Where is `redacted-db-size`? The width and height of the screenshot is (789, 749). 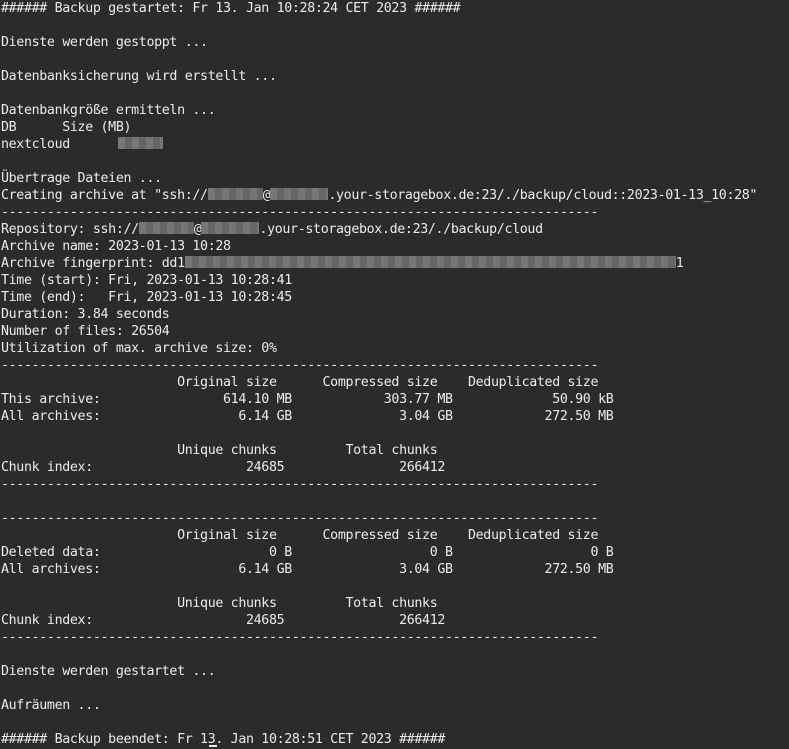
redacted-db-size is located at coordinates (140, 143).